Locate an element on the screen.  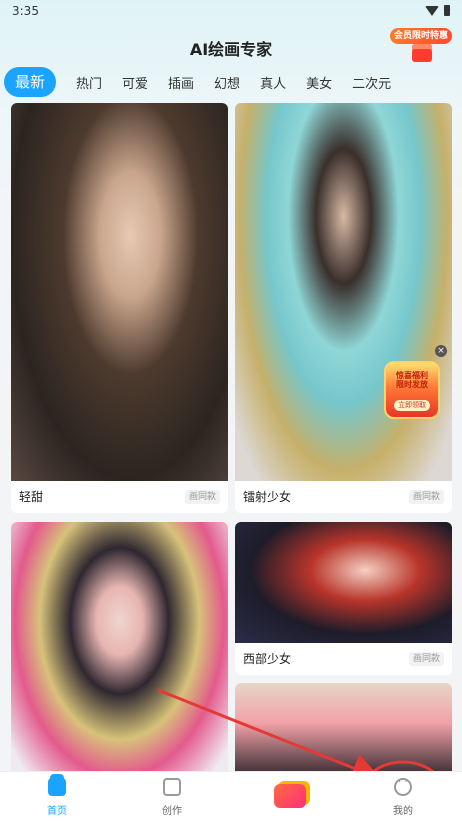
nav-home: 首页 is located at coordinates (57, 795).